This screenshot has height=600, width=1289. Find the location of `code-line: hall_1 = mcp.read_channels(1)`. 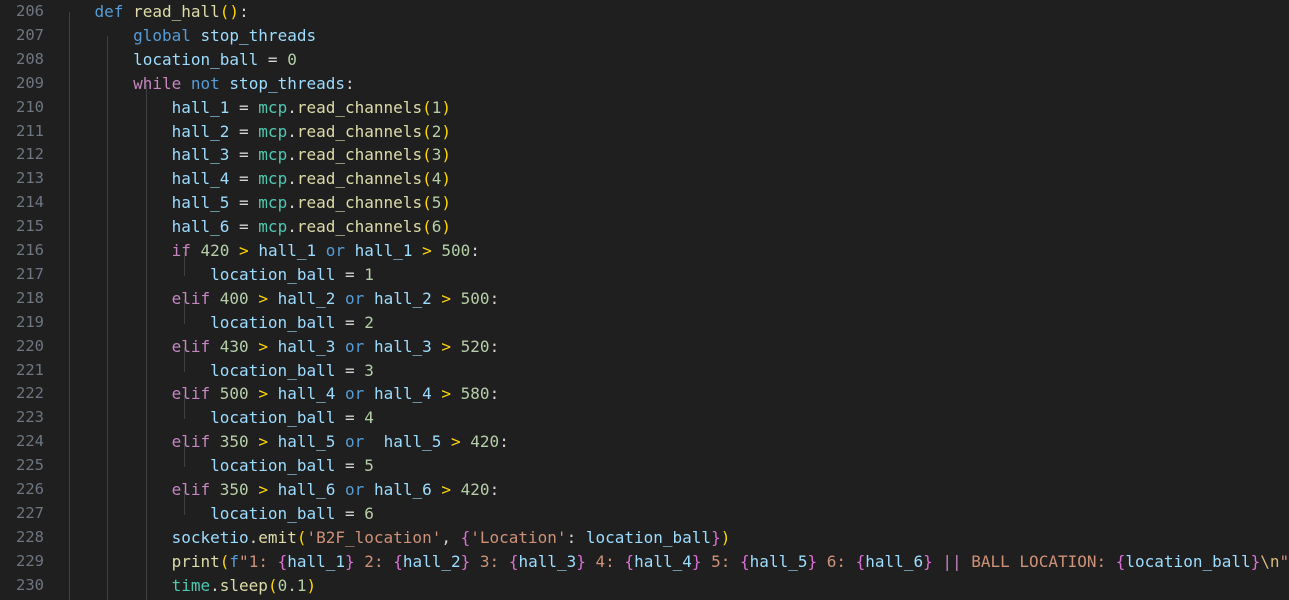

code-line: hall_1 = mcp.read_channels(1) is located at coordinates (253, 108).